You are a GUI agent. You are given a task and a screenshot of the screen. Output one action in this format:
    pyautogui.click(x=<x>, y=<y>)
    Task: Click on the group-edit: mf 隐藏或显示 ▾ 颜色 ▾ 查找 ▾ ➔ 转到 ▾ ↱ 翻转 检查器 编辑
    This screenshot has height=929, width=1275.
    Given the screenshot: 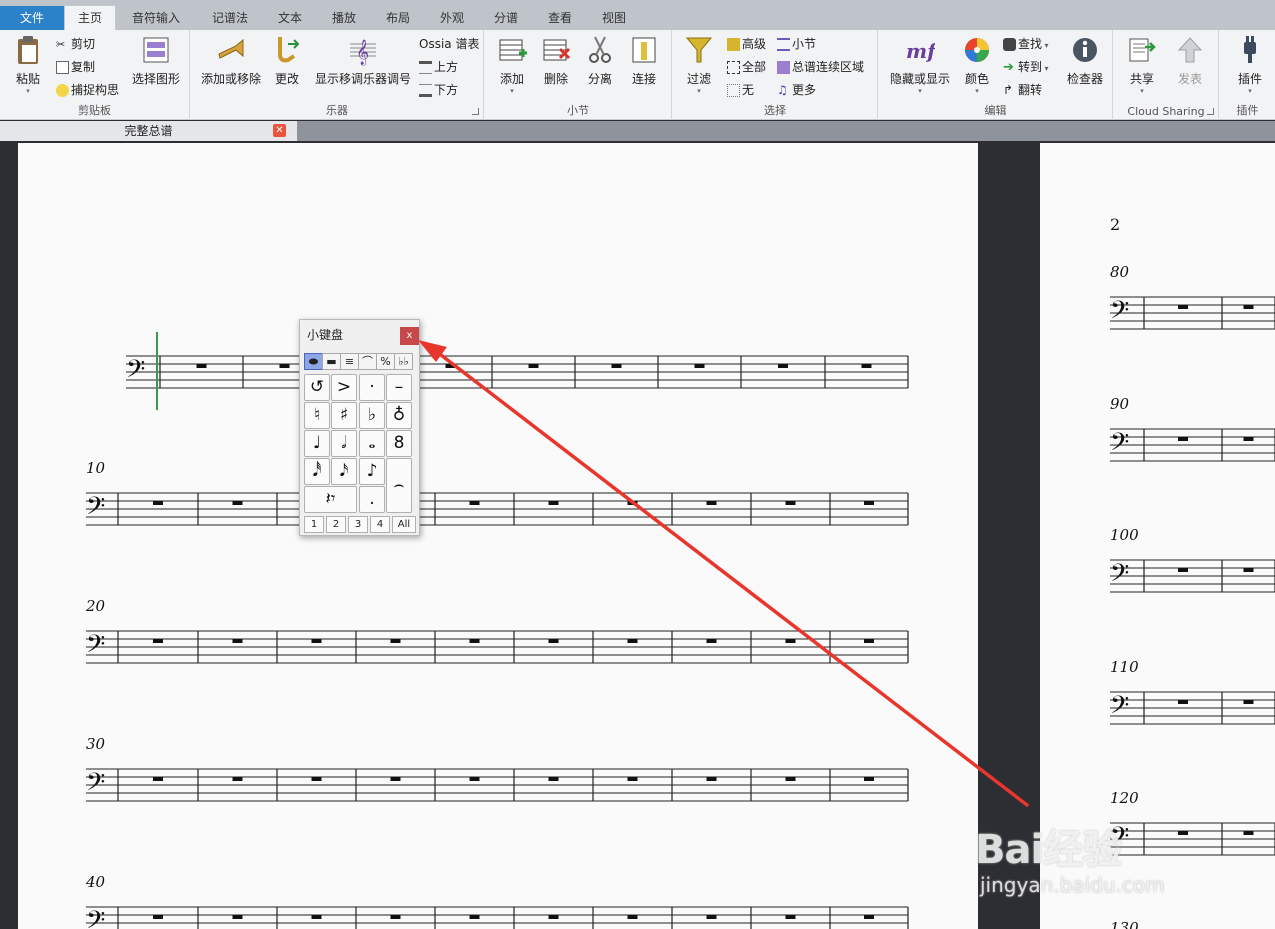 What is the action you would take?
    pyautogui.click(x=996, y=75)
    